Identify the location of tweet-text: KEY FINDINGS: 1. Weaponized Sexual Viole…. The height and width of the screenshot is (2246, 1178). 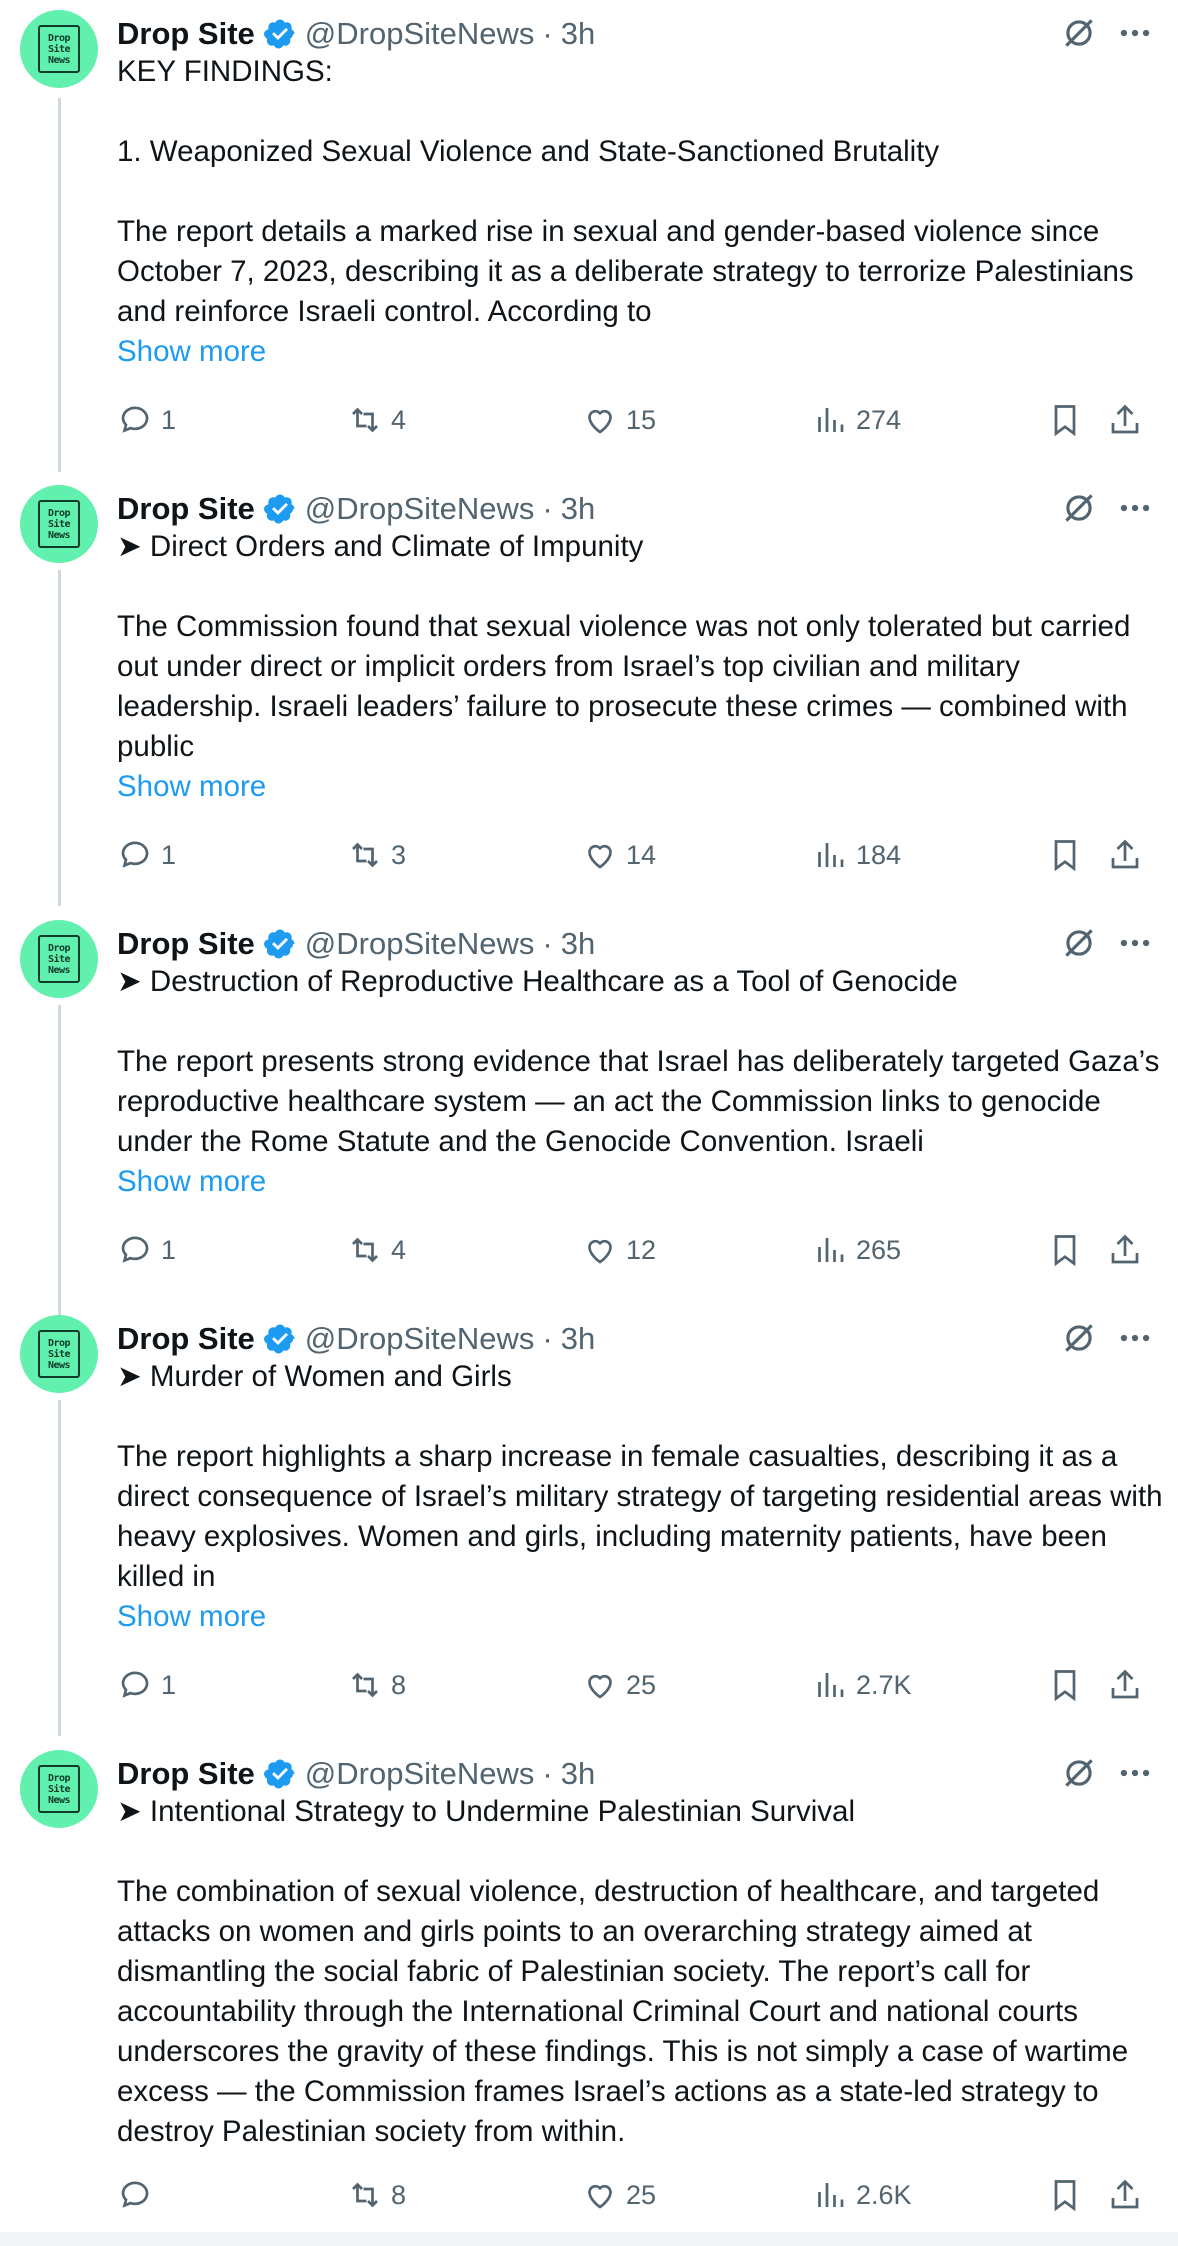
(625, 211).